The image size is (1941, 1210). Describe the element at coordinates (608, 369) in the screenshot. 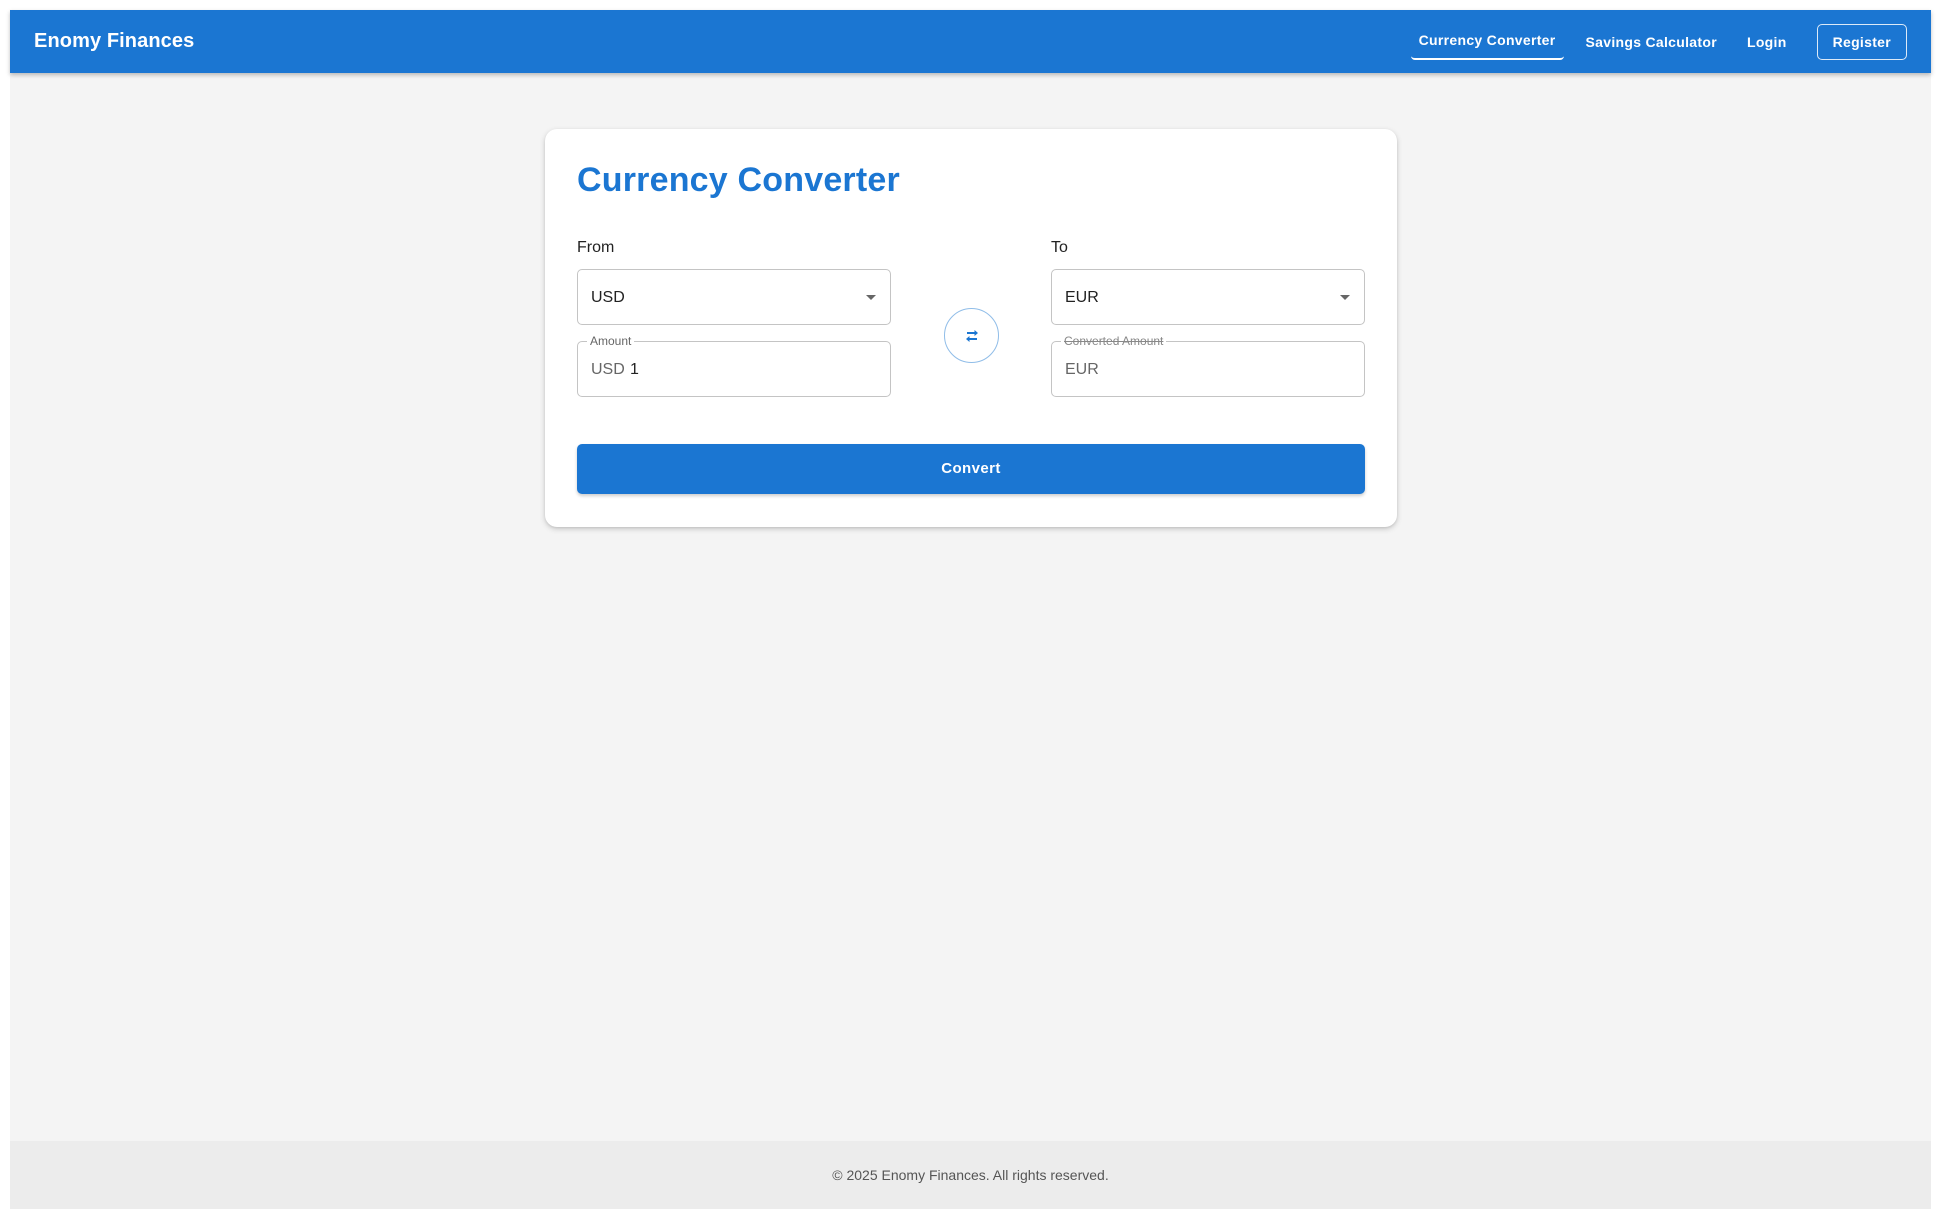

I see `amount-prefix: USD` at that location.